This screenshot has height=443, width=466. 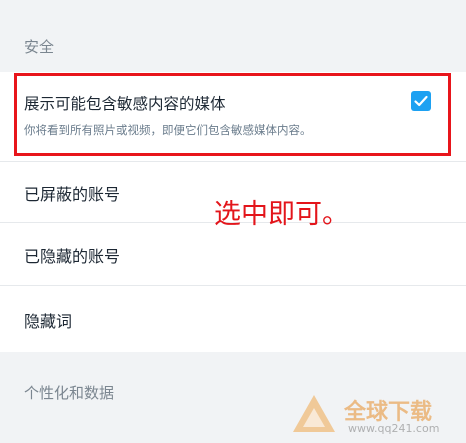 I want to click on blocked-accounts-label: 已屏蔽的账号, so click(x=72, y=194).